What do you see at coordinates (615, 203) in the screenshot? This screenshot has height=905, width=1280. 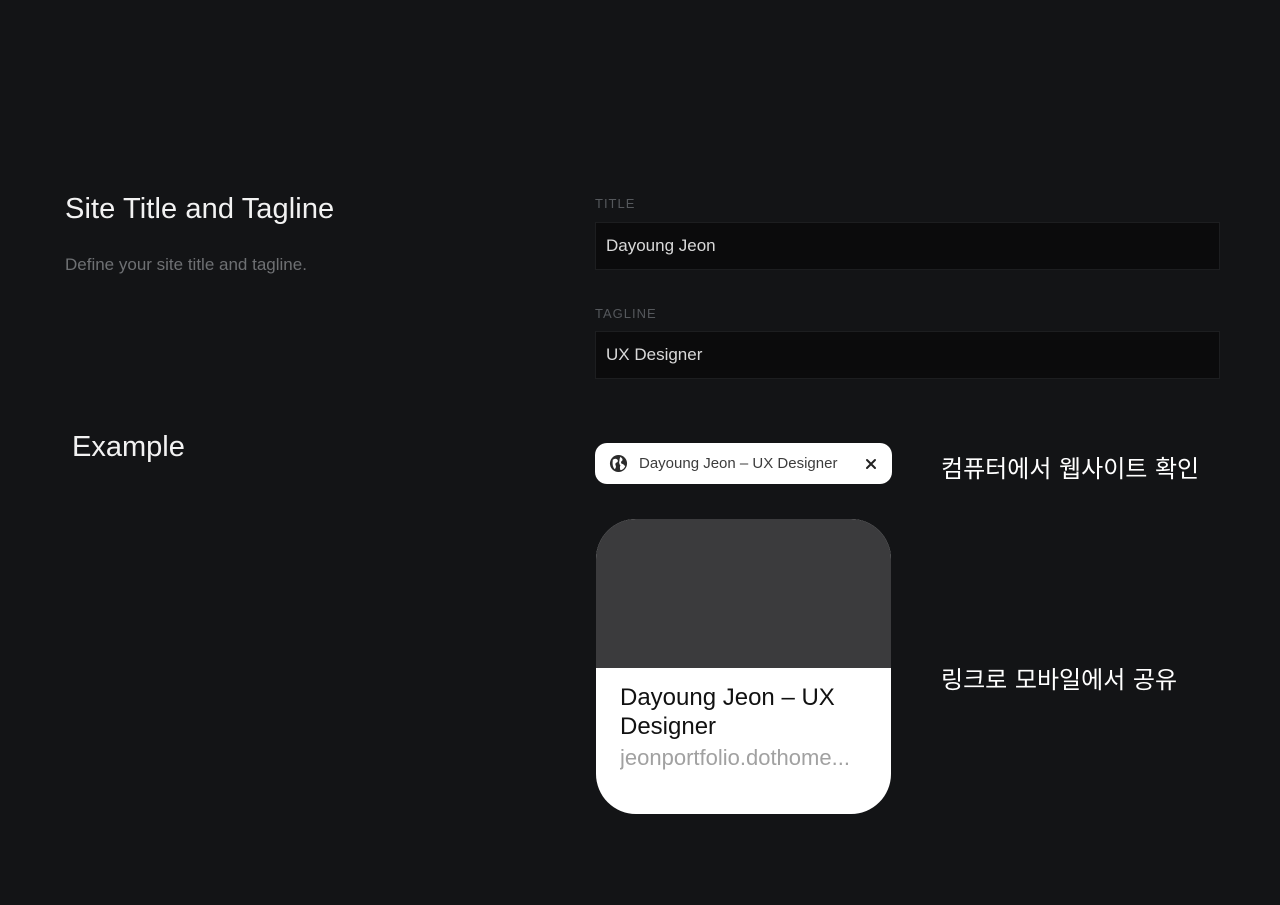 I see `title-field-label: TITLE` at bounding box center [615, 203].